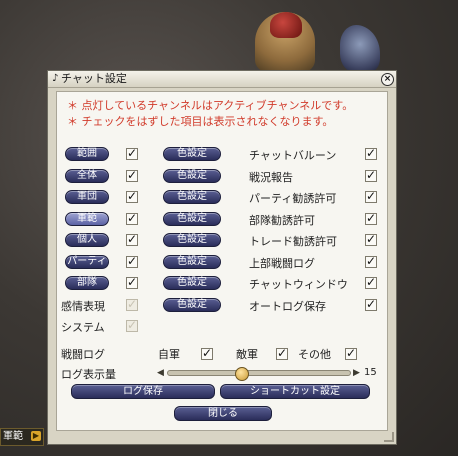 The height and width of the screenshot is (456, 458). What do you see at coordinates (293, 241) in the screenshot?
I see `option-label: トレード勧誘許可` at bounding box center [293, 241].